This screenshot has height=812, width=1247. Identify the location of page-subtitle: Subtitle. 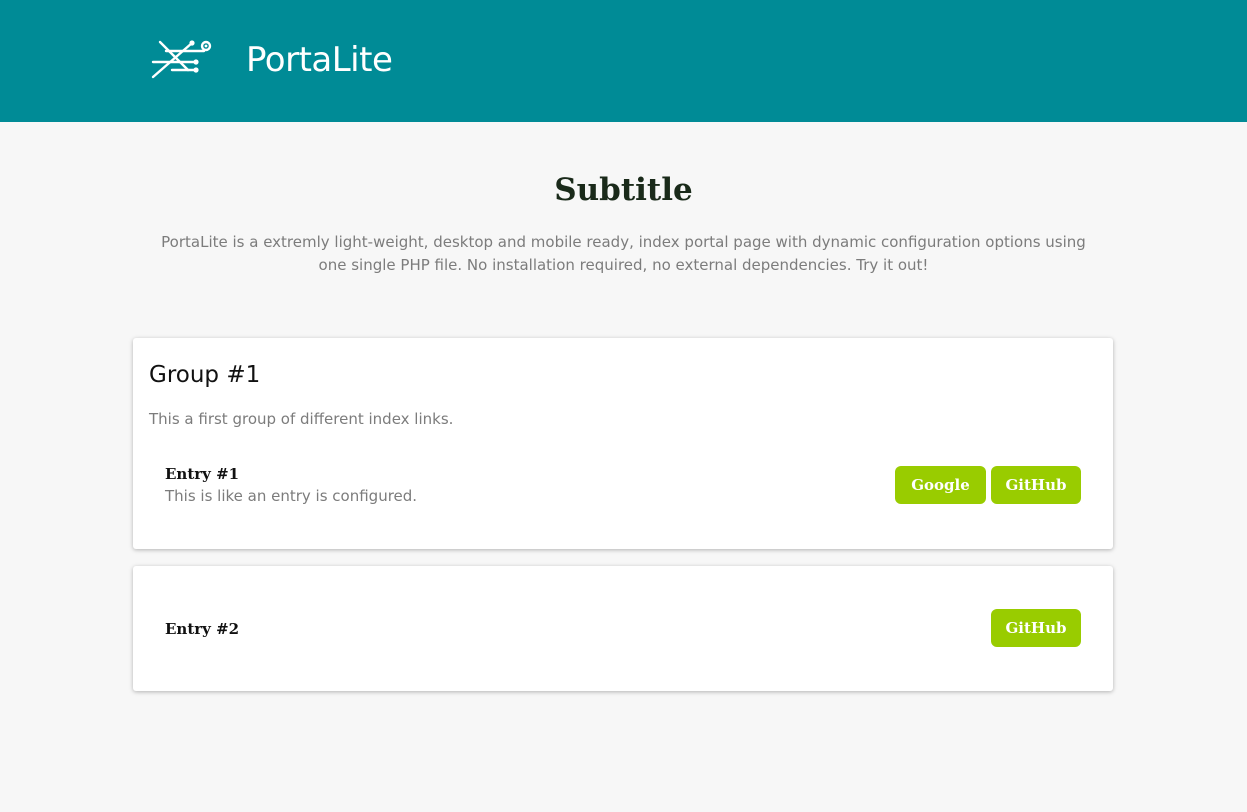
(623, 190).